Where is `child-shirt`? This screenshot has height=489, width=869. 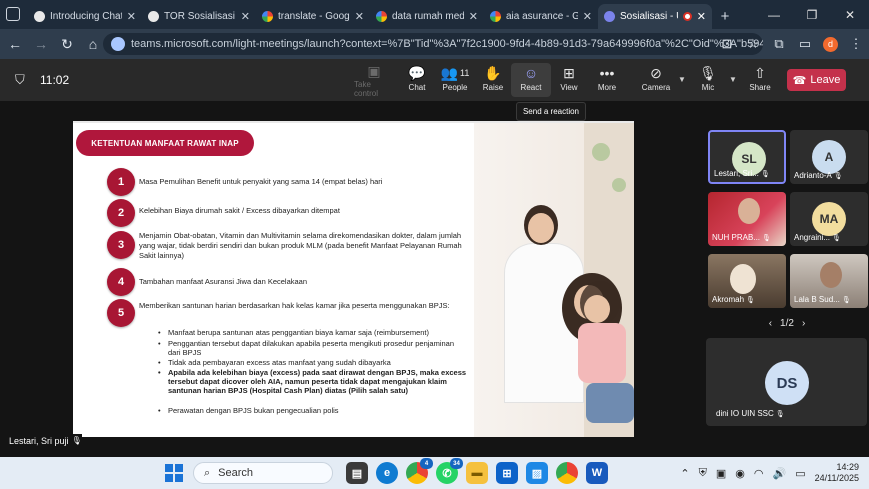 child-shirt is located at coordinates (602, 353).